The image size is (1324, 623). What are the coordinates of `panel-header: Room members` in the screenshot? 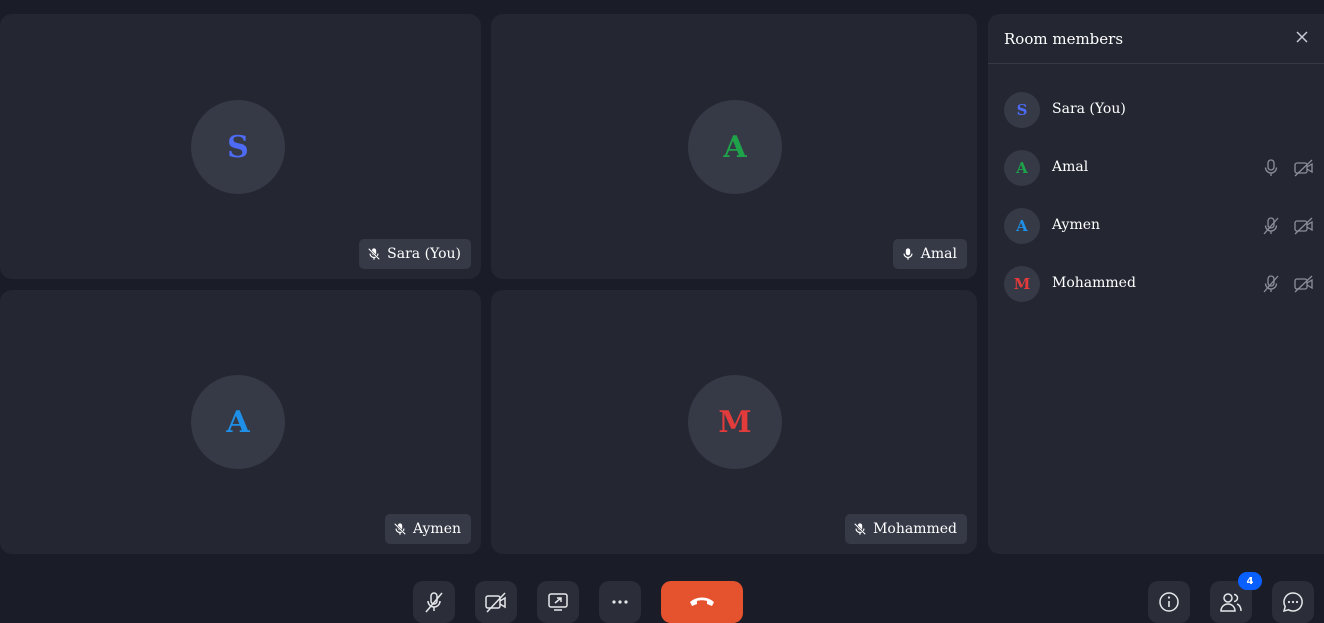 It's located at (1156, 39).